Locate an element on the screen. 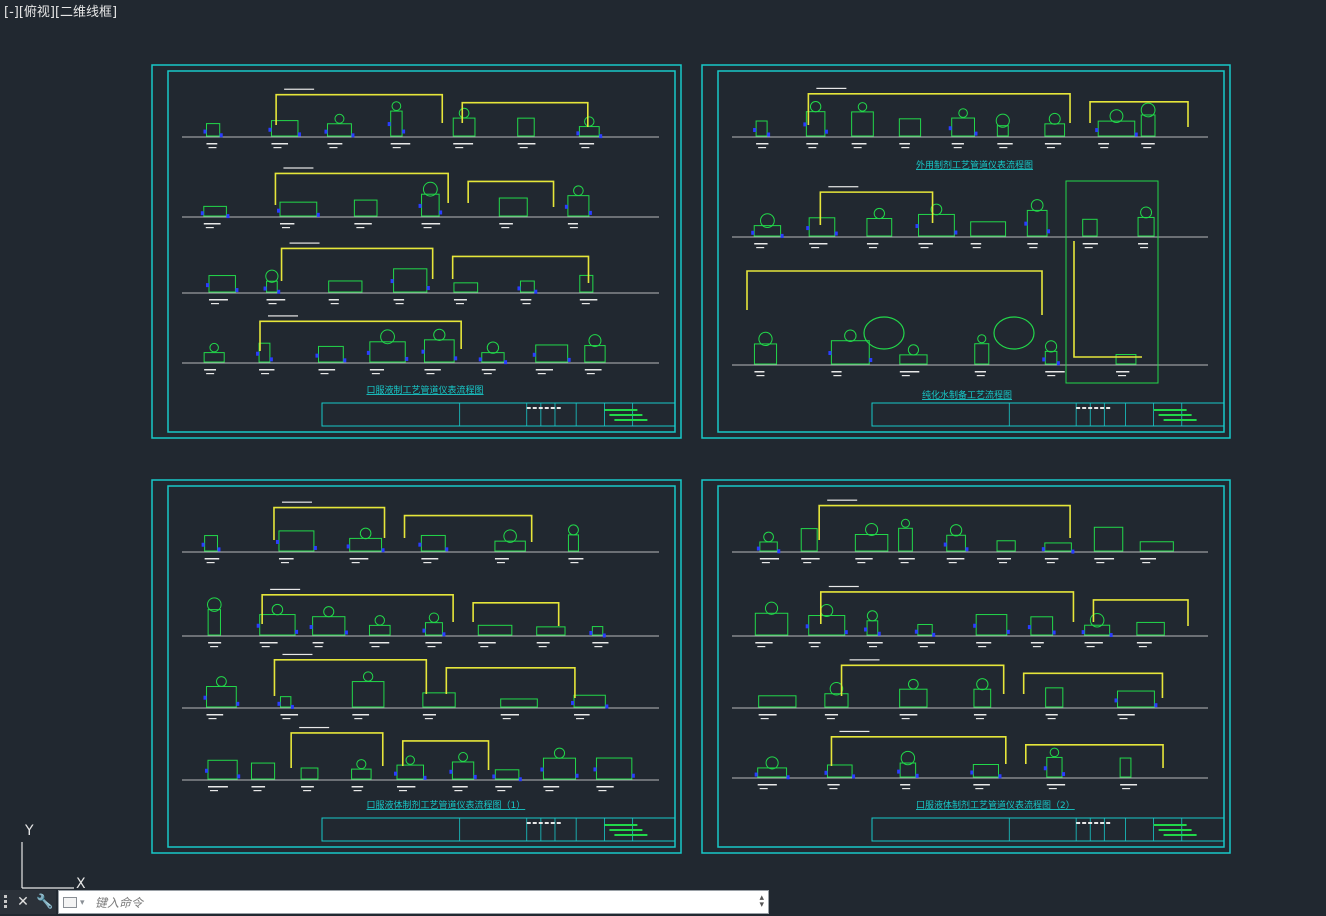 The height and width of the screenshot is (916, 1326). pipe-tag-text is located at coordinates (864, 660).